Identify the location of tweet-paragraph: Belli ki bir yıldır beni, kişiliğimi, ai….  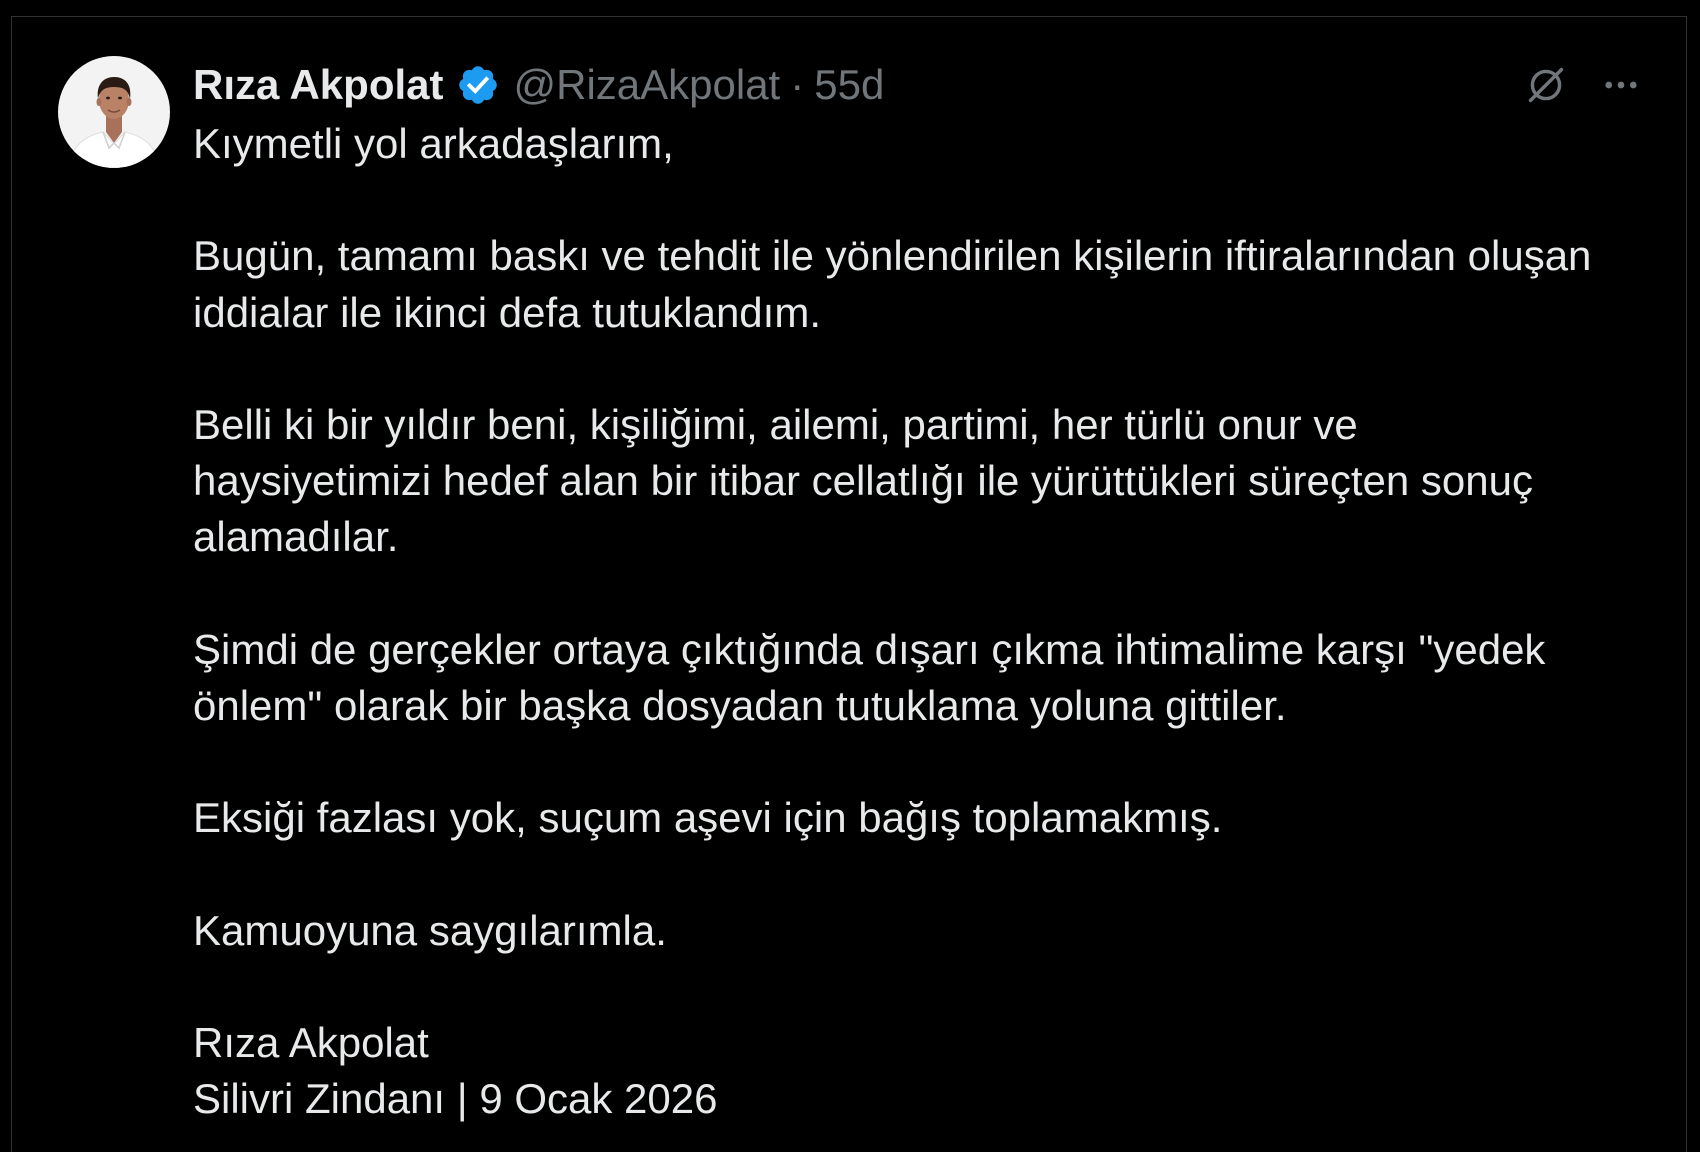
(892, 481).